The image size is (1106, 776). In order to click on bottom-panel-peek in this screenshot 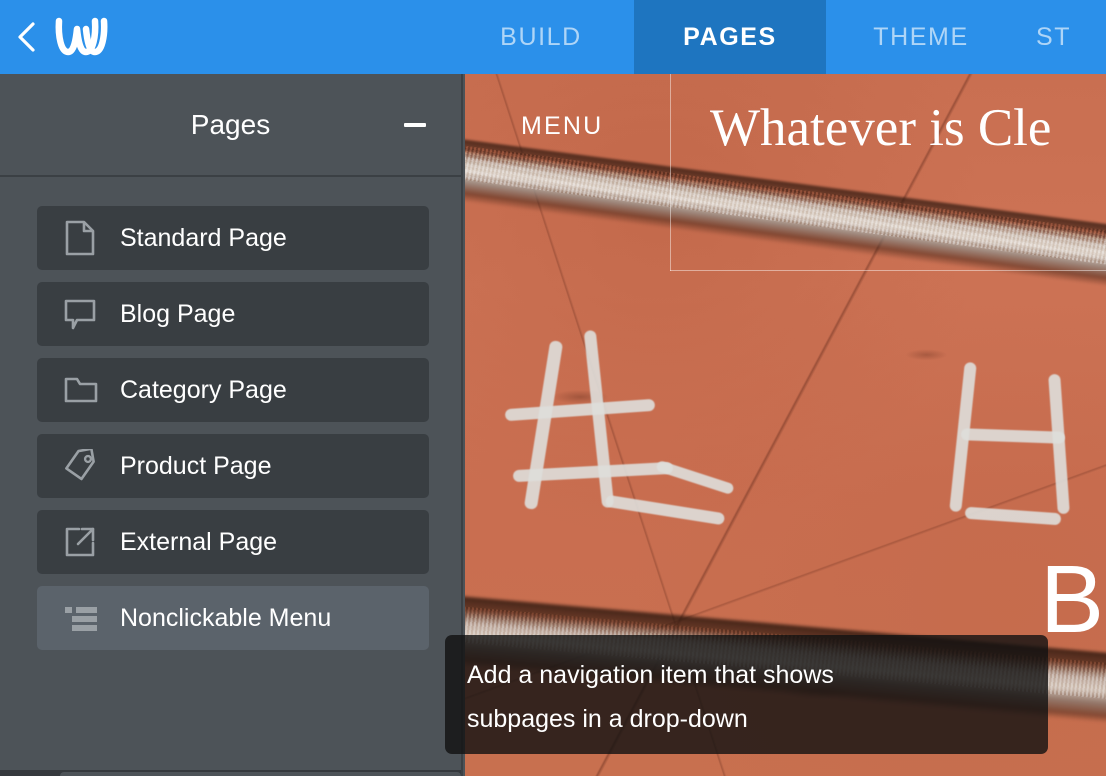, I will do `click(260, 774)`.